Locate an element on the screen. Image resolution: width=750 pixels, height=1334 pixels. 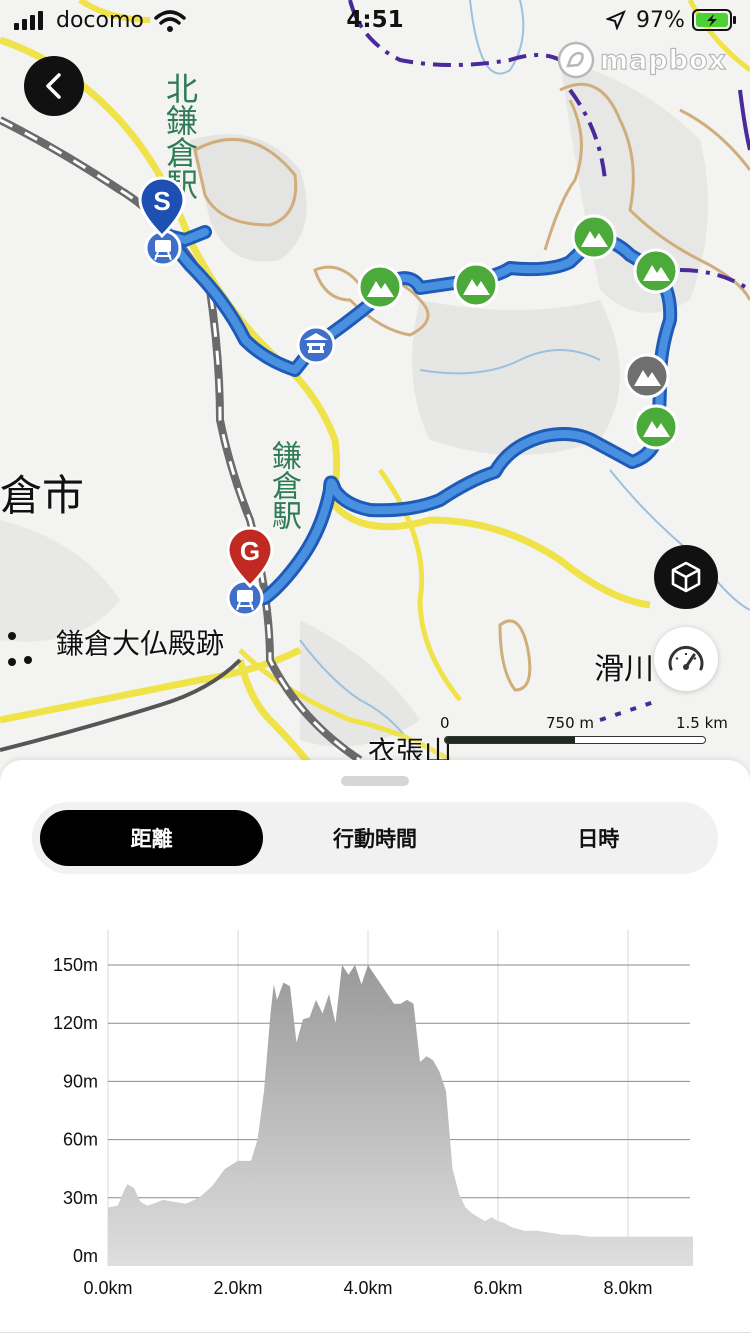
location-arrow-icon is located at coordinates (616, 20).